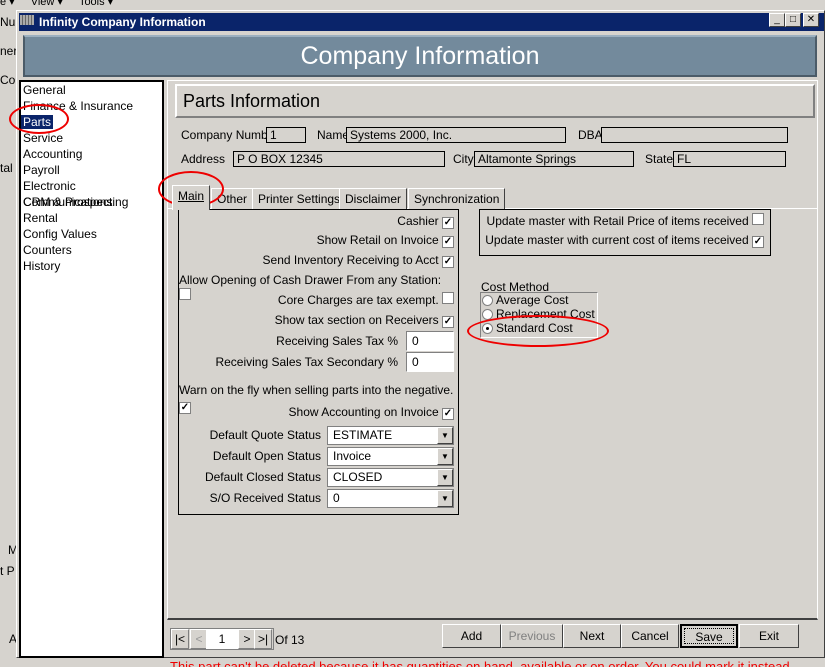  What do you see at coordinates (290, 640) in the screenshot?
I see `record-total: Of 13` at bounding box center [290, 640].